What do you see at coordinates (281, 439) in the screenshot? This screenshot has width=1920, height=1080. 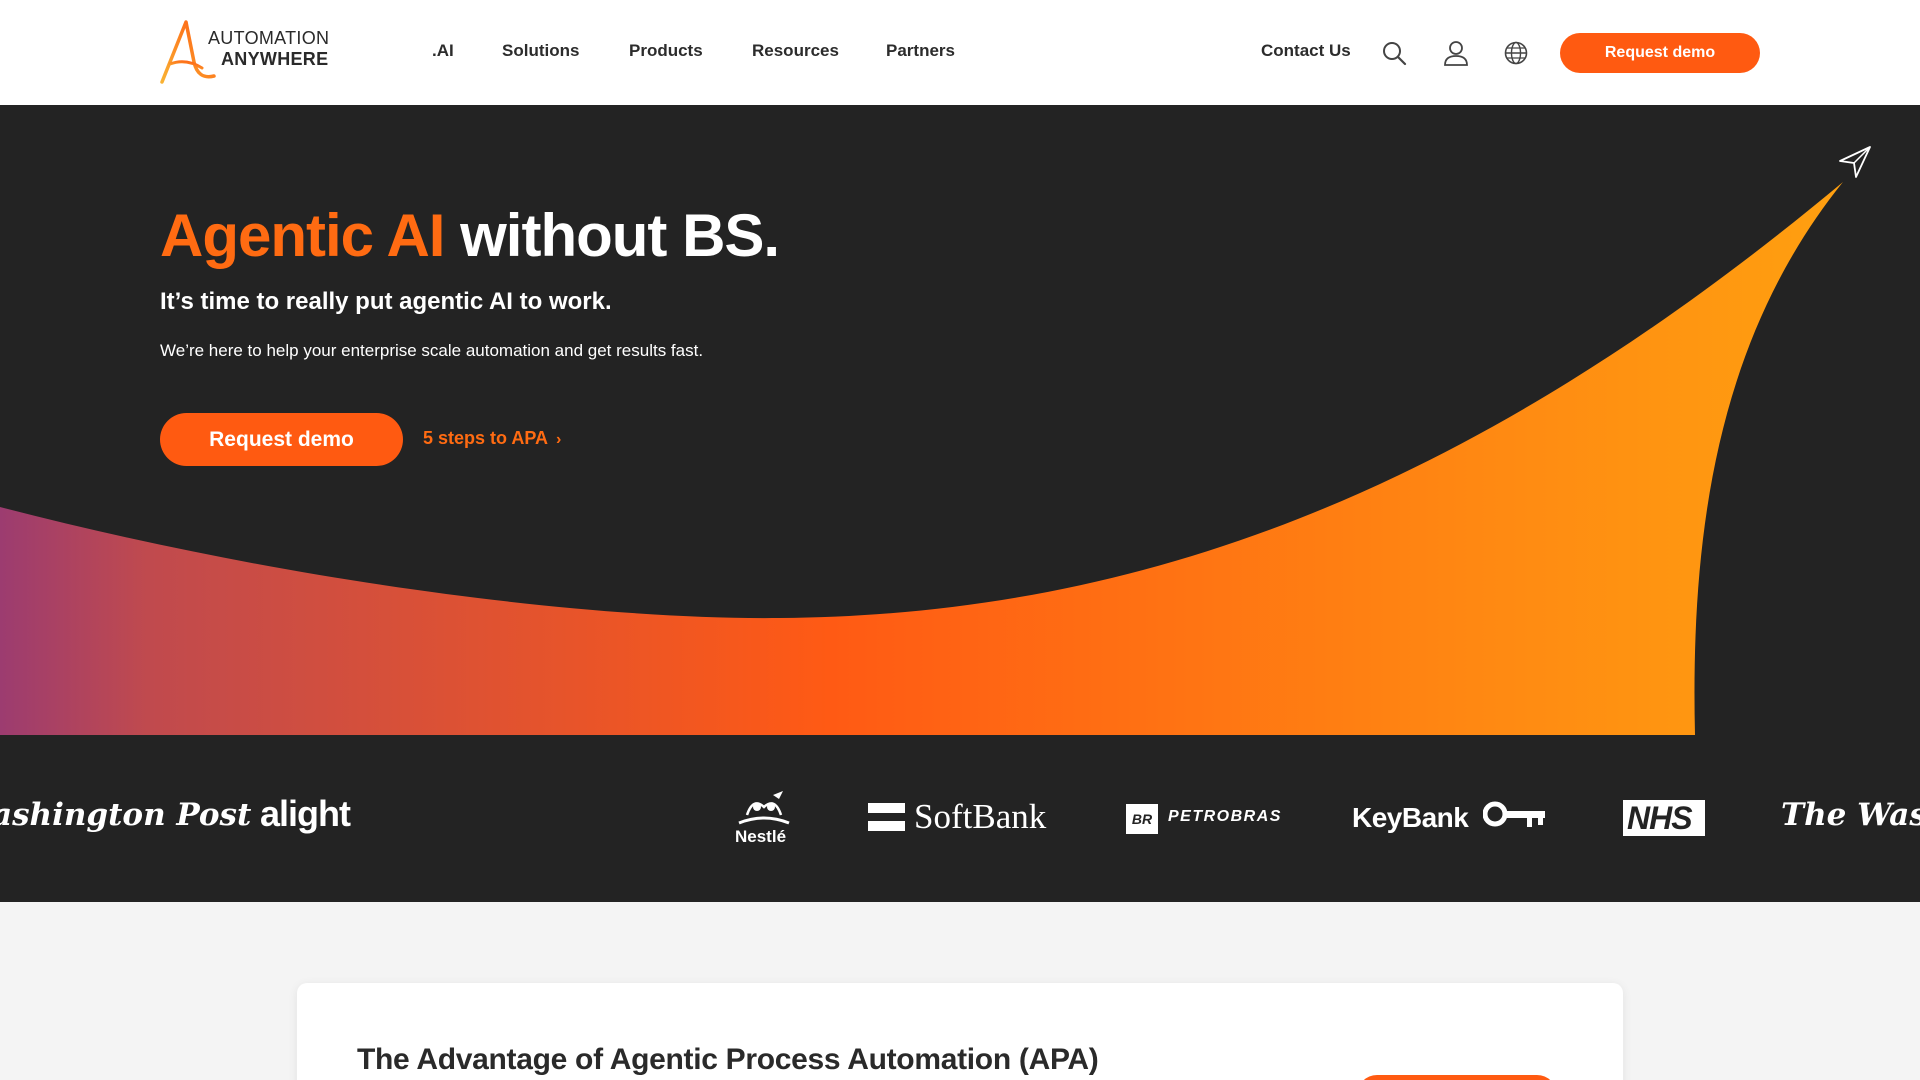 I see `hero-request-demo-button: Request demo` at bounding box center [281, 439].